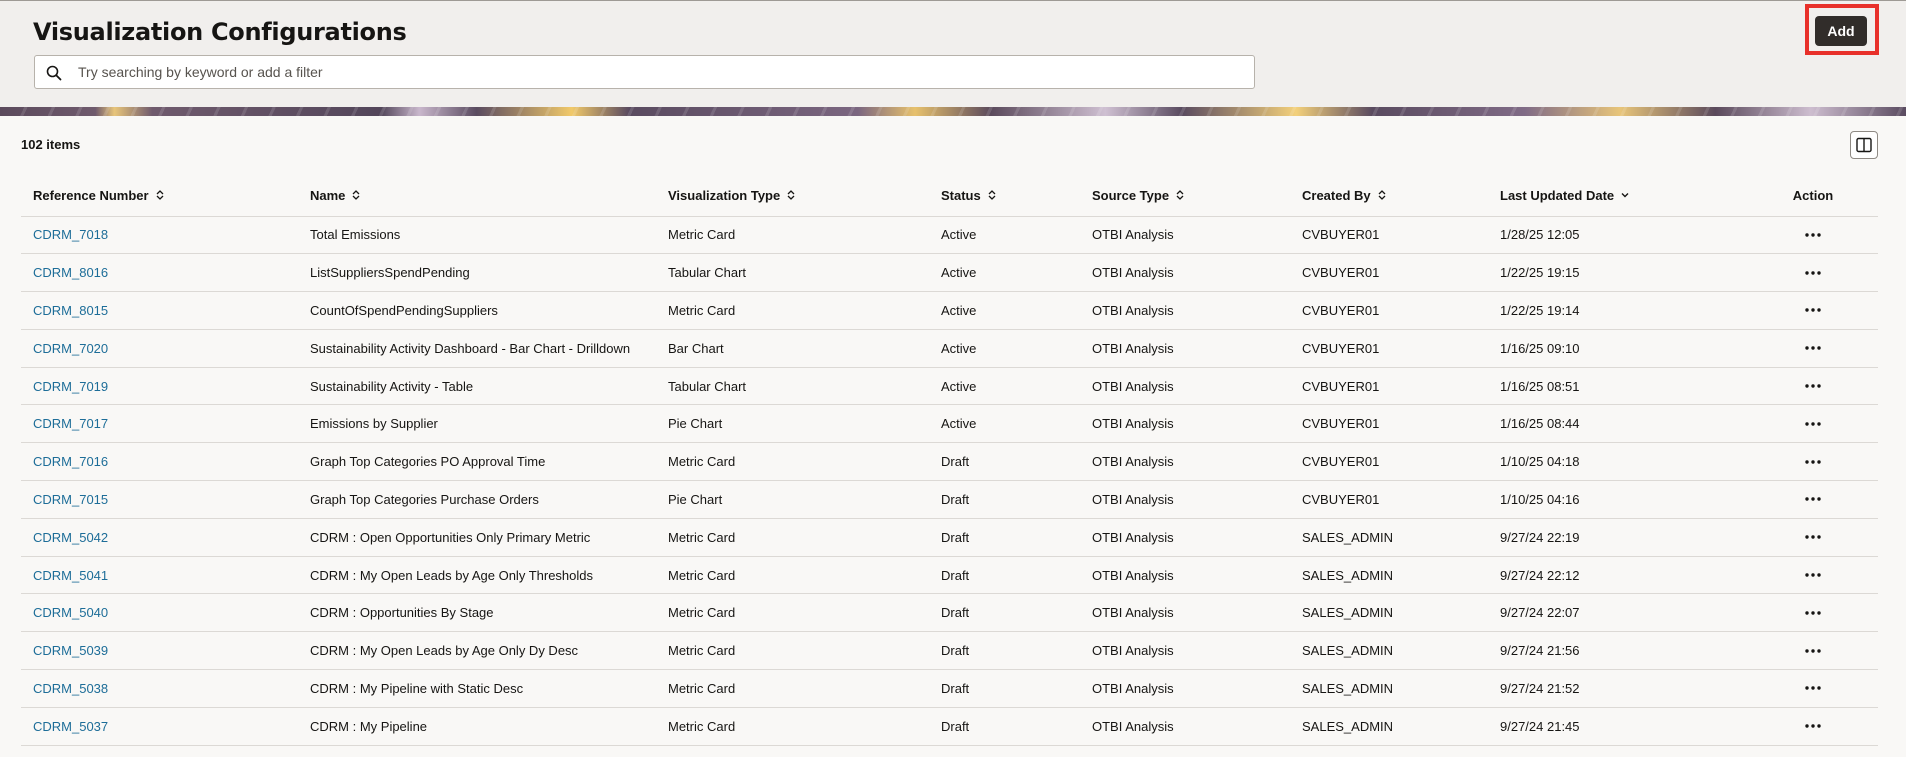  Describe the element at coordinates (1618, 310) in the screenshot. I see `cell-last-updated-date: 1/22/25 19:14` at that location.